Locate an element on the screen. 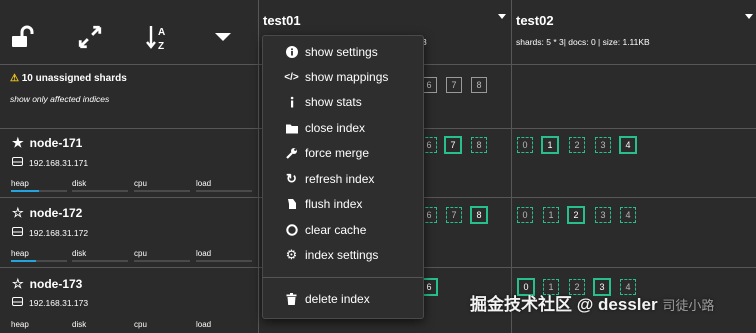 This screenshot has height=333, width=756. circle-icon is located at coordinates (291, 230).